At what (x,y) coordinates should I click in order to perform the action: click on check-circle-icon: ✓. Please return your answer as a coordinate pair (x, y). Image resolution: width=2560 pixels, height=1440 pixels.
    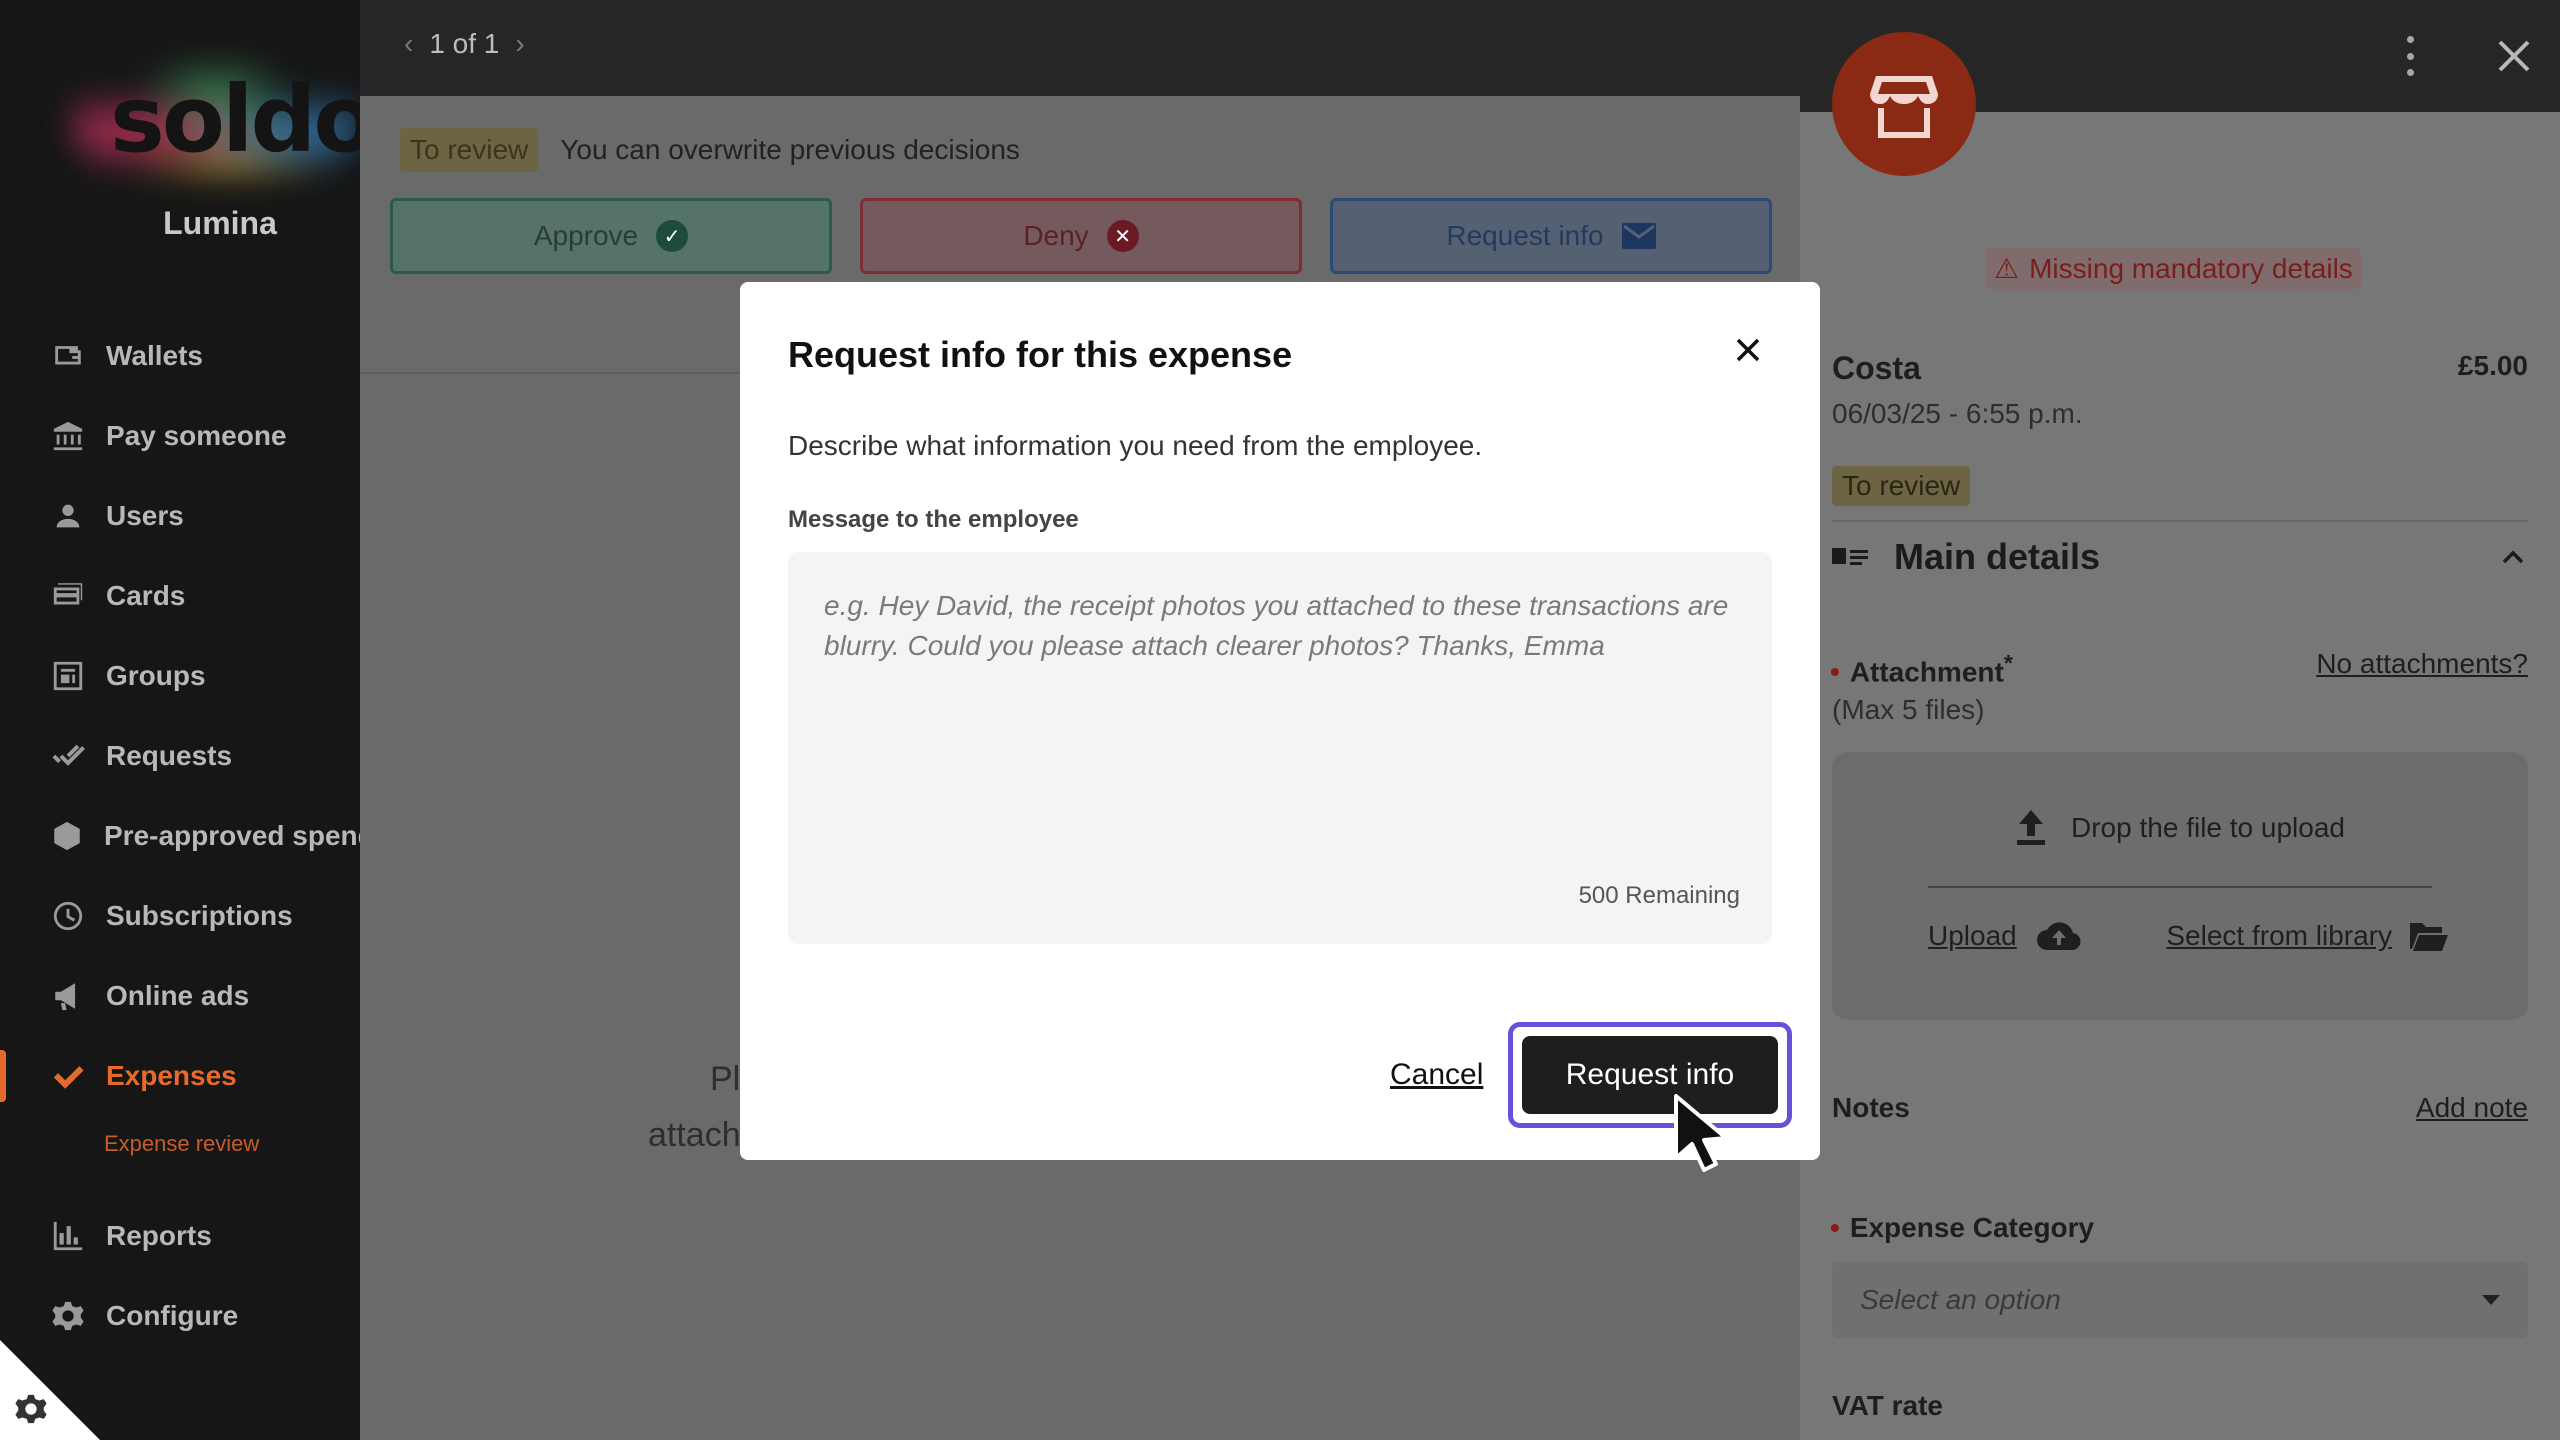
    Looking at the image, I should click on (672, 236).